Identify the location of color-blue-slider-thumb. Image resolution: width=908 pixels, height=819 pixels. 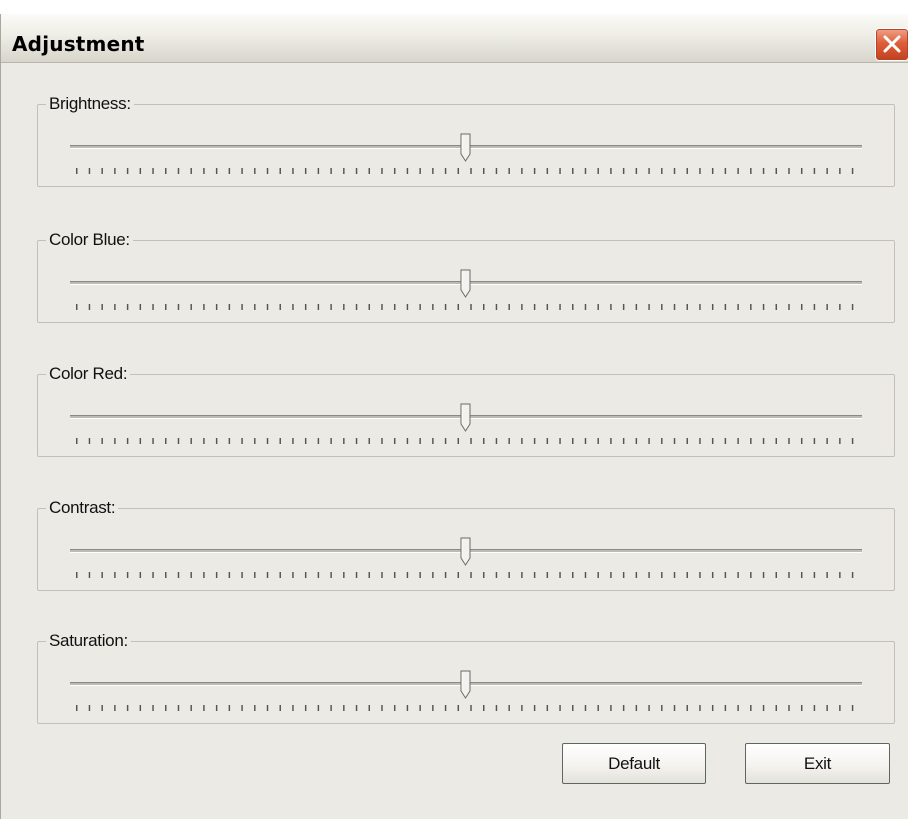
(465, 283).